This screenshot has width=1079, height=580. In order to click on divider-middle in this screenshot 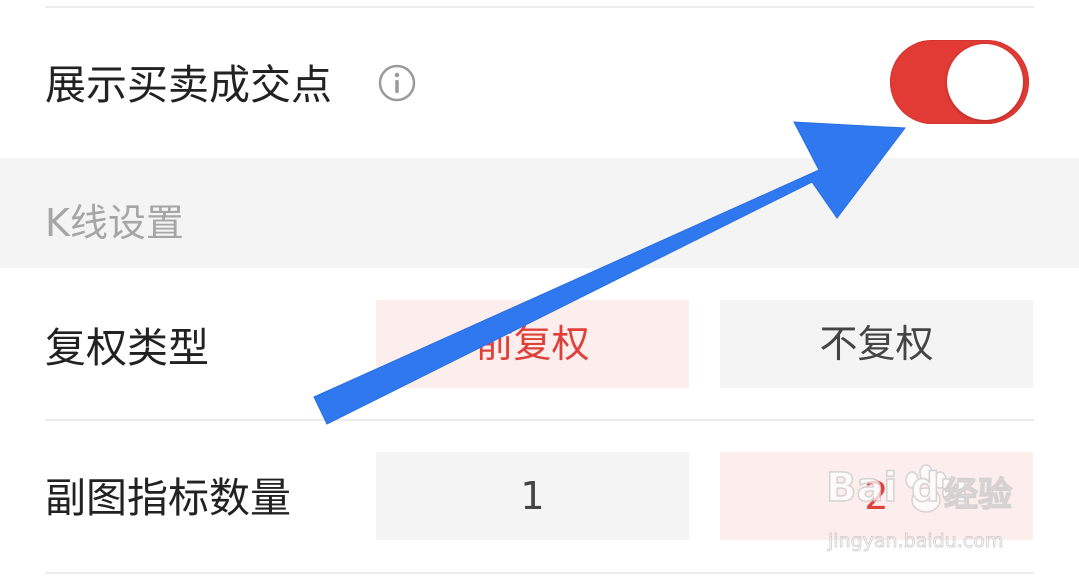, I will do `click(539, 420)`.